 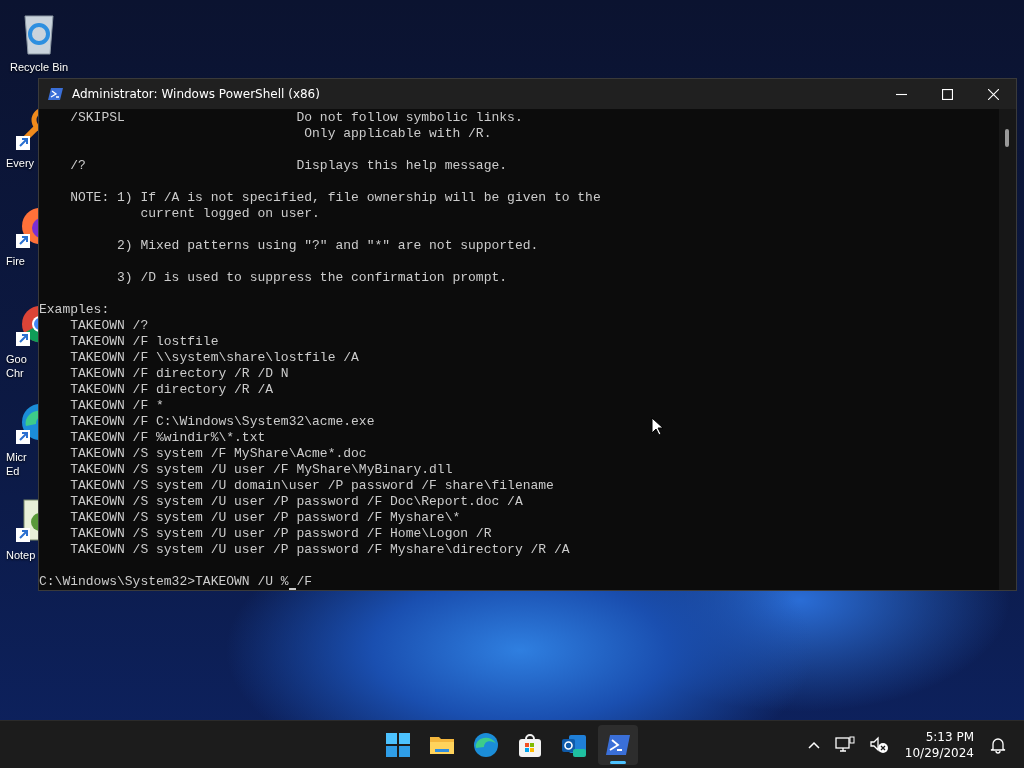 I want to click on console-line: TAKEOWN /F *, so click(x=116, y=406).